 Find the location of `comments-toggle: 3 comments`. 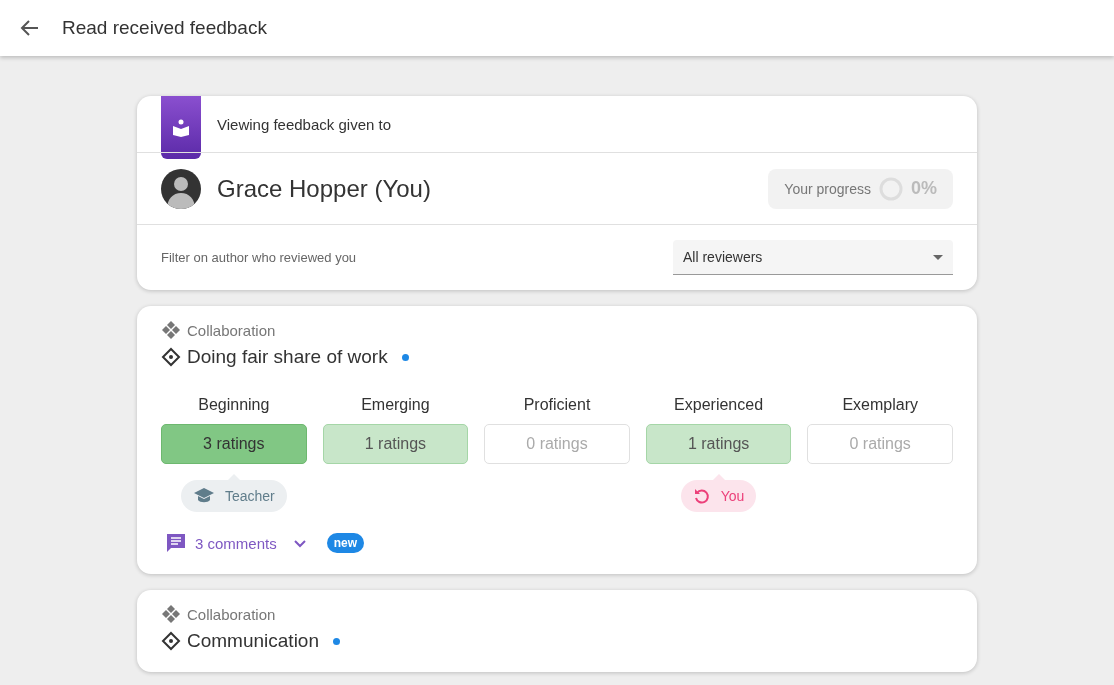

comments-toggle: 3 comments is located at coordinates (236, 543).